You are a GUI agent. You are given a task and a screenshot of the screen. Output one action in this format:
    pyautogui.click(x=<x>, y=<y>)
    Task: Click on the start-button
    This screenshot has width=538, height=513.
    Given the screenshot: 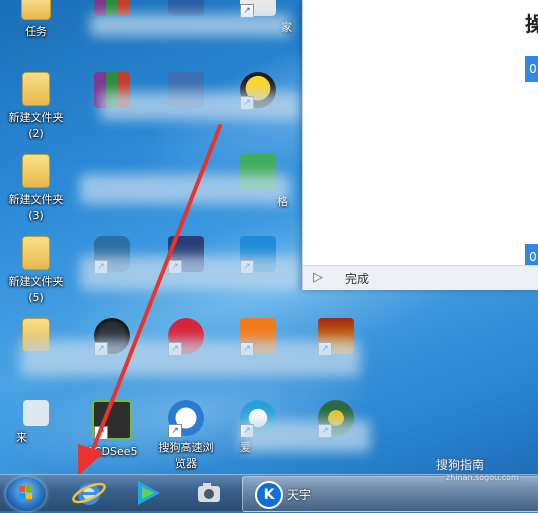 What is the action you would take?
    pyautogui.click(x=26, y=494)
    